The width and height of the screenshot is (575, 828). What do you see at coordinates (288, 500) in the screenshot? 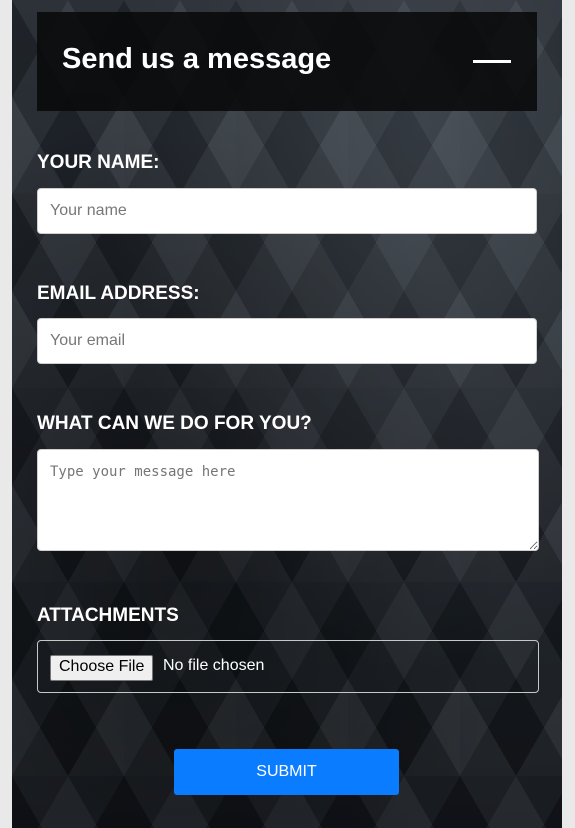
I see `message-textarea` at bounding box center [288, 500].